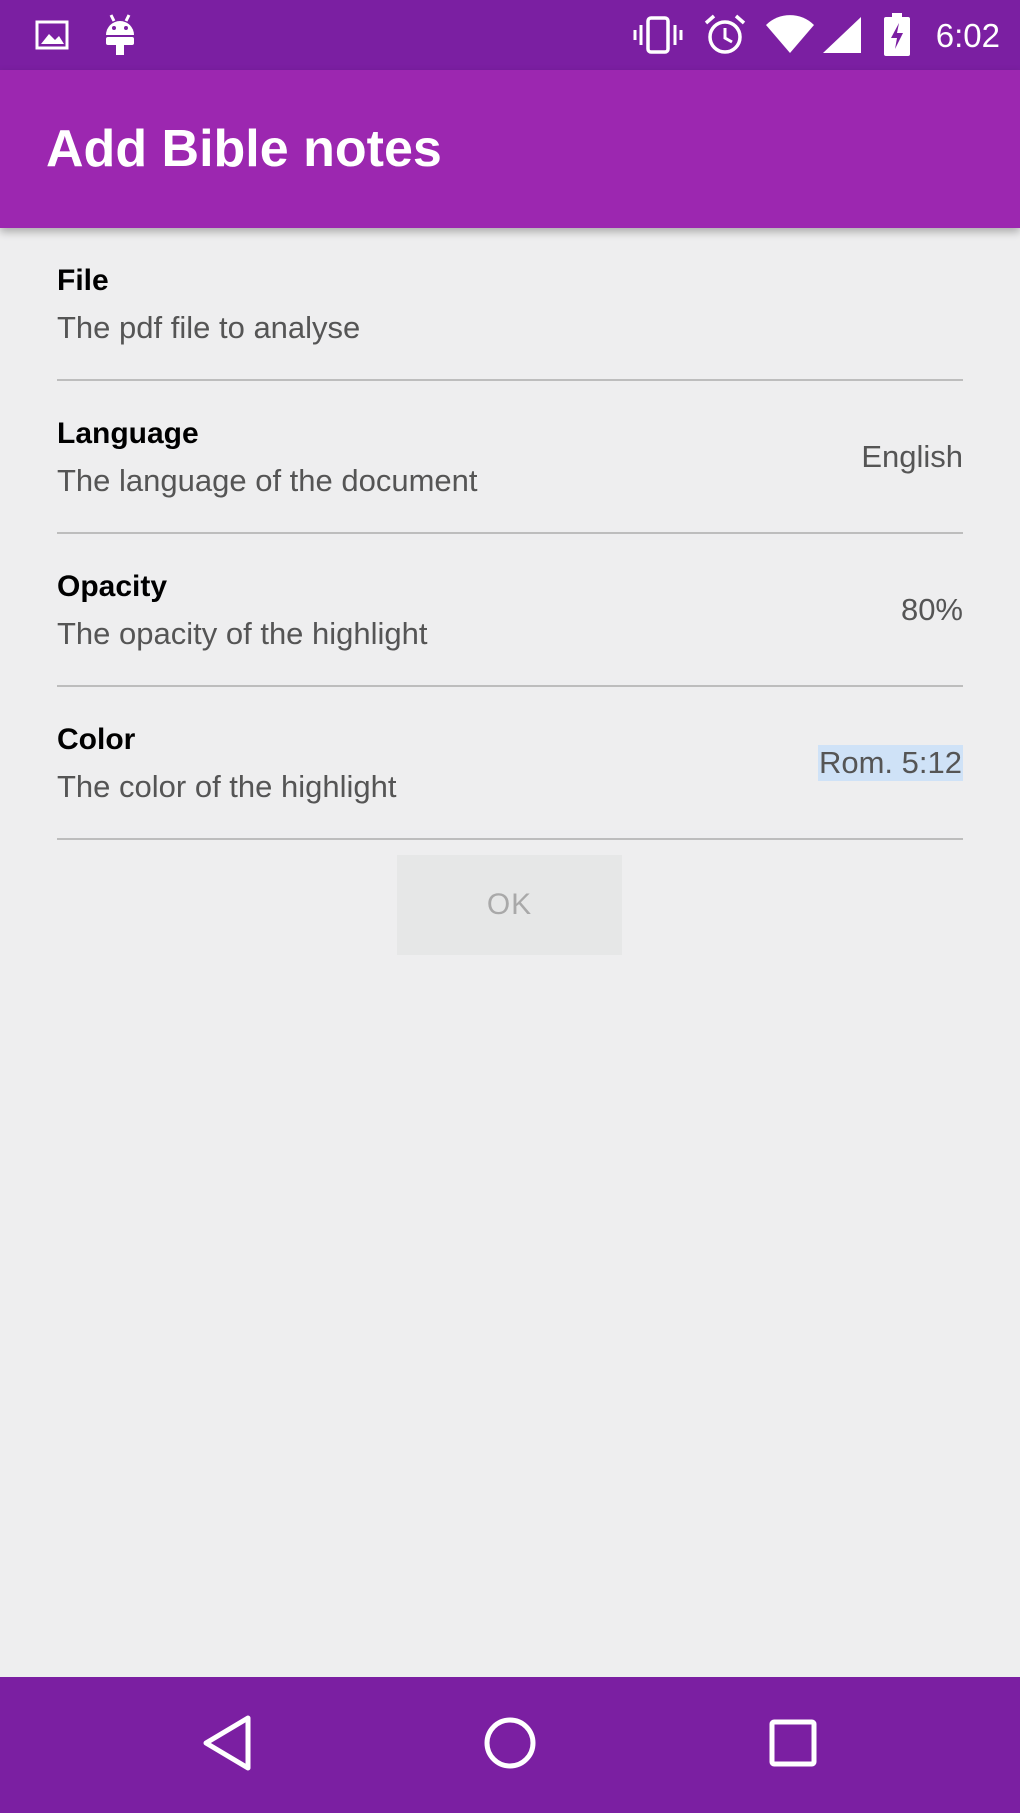 The image size is (1020, 1813). What do you see at coordinates (967, 35) in the screenshot?
I see `status-time: 6:02` at bounding box center [967, 35].